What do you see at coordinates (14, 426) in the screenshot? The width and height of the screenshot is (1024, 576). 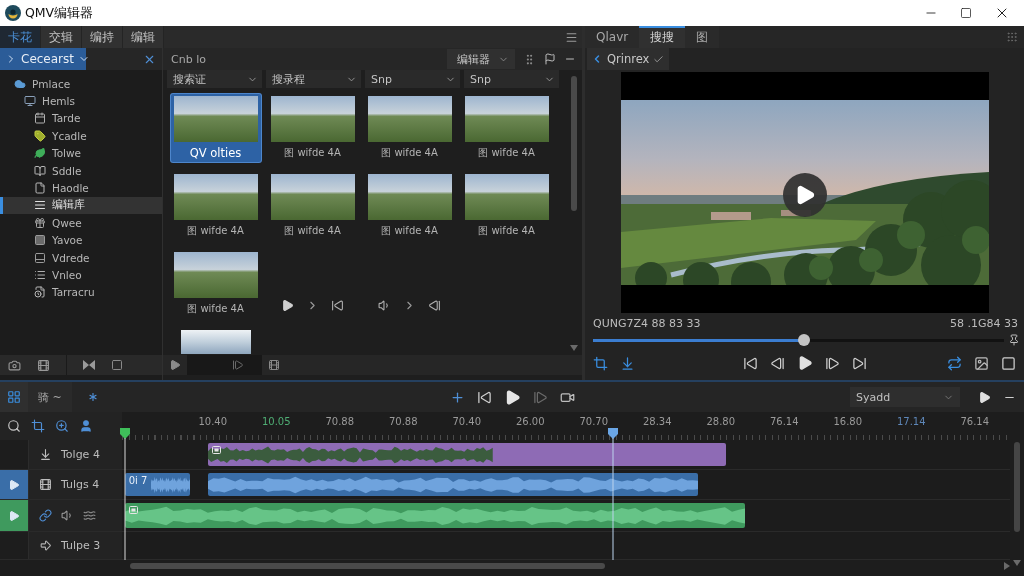 I see `search-icon` at bounding box center [14, 426].